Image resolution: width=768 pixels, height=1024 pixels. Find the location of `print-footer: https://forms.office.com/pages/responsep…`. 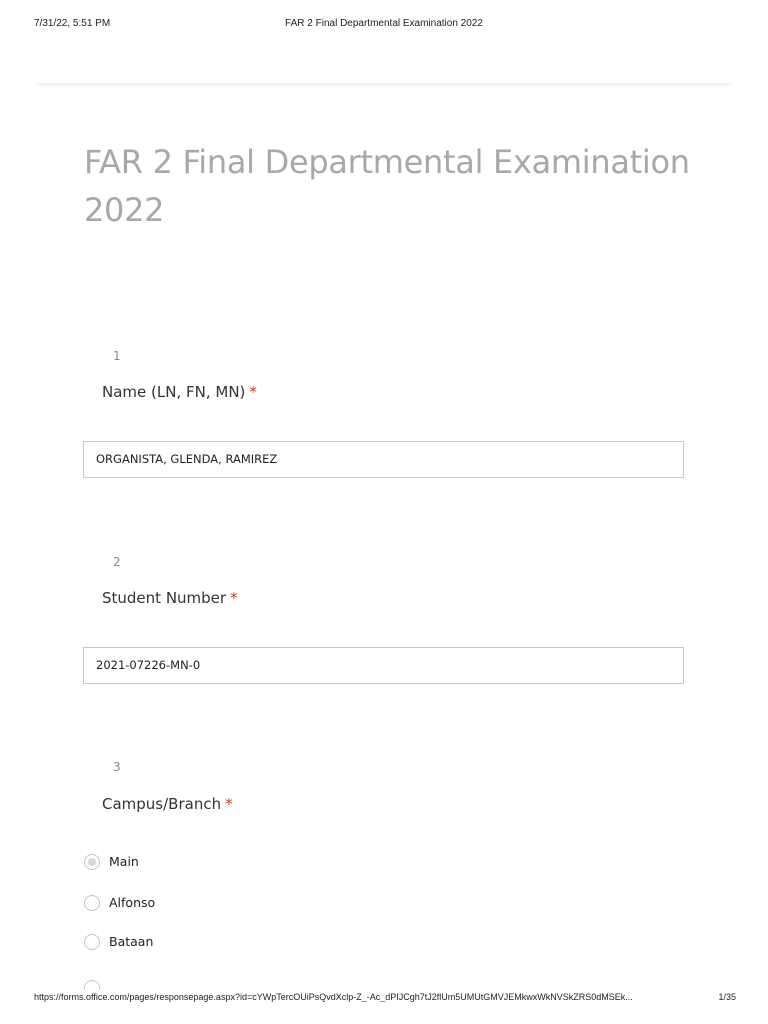

print-footer: https://forms.office.com/pages/responsep… is located at coordinates (385, 999).